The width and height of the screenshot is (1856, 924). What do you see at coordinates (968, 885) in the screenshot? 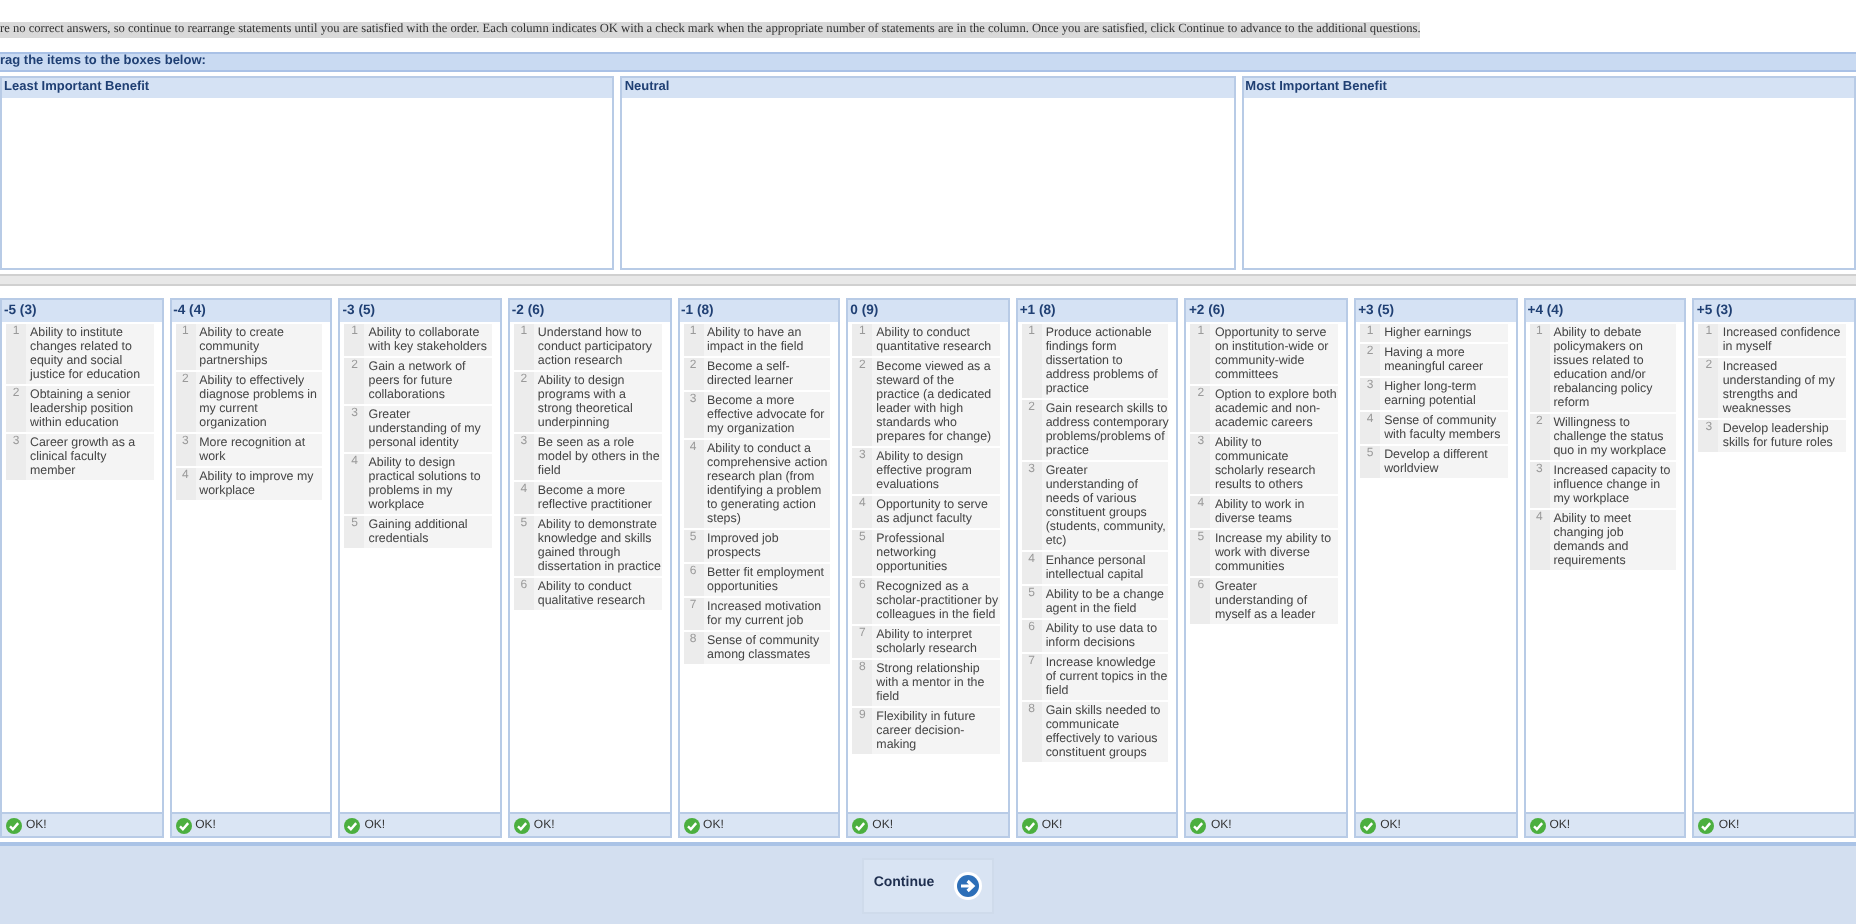
I see `arrow-right-icon` at bounding box center [968, 885].